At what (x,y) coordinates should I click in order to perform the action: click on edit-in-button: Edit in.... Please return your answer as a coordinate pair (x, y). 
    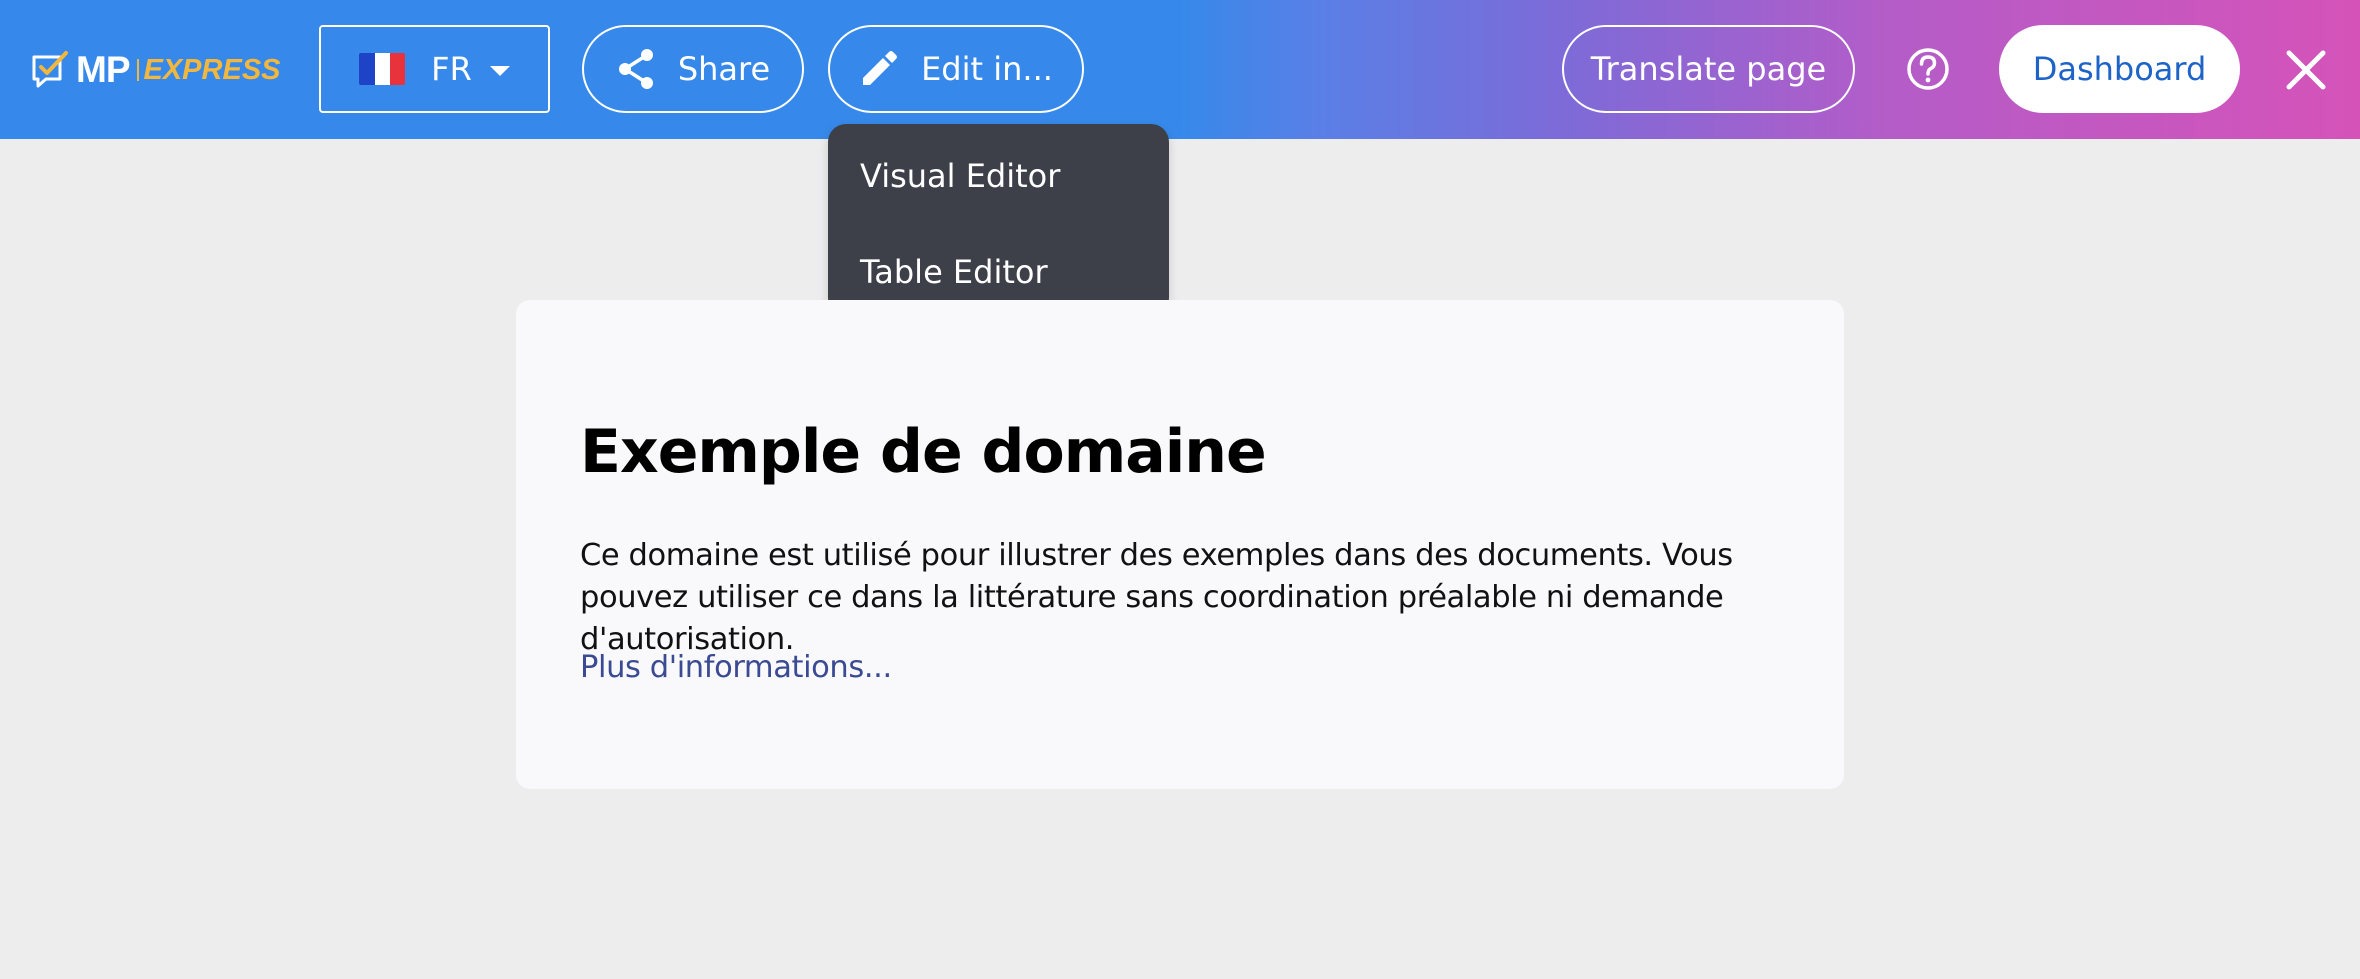
    Looking at the image, I should click on (956, 69).